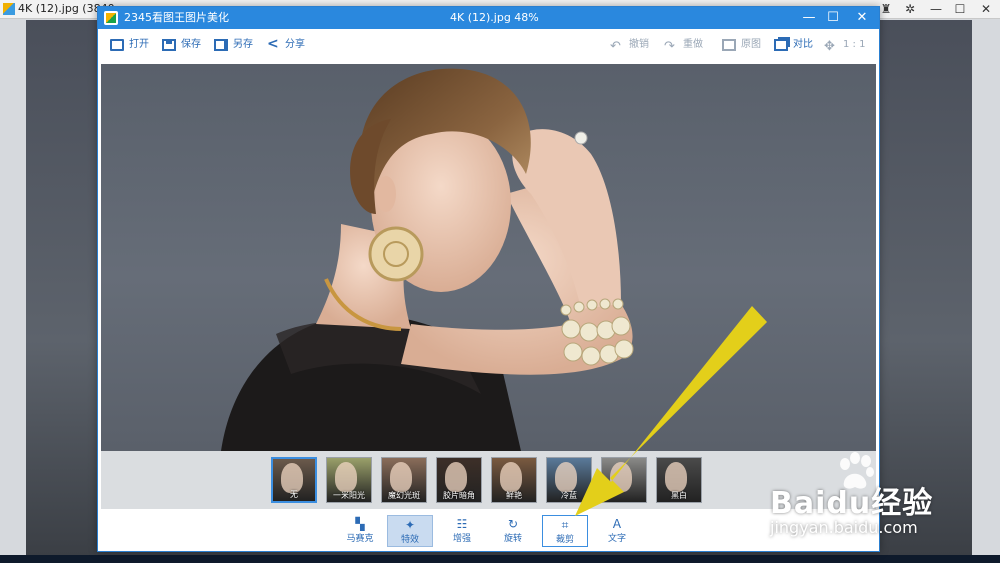  I want to click on share-button: 分享, so click(285, 44).